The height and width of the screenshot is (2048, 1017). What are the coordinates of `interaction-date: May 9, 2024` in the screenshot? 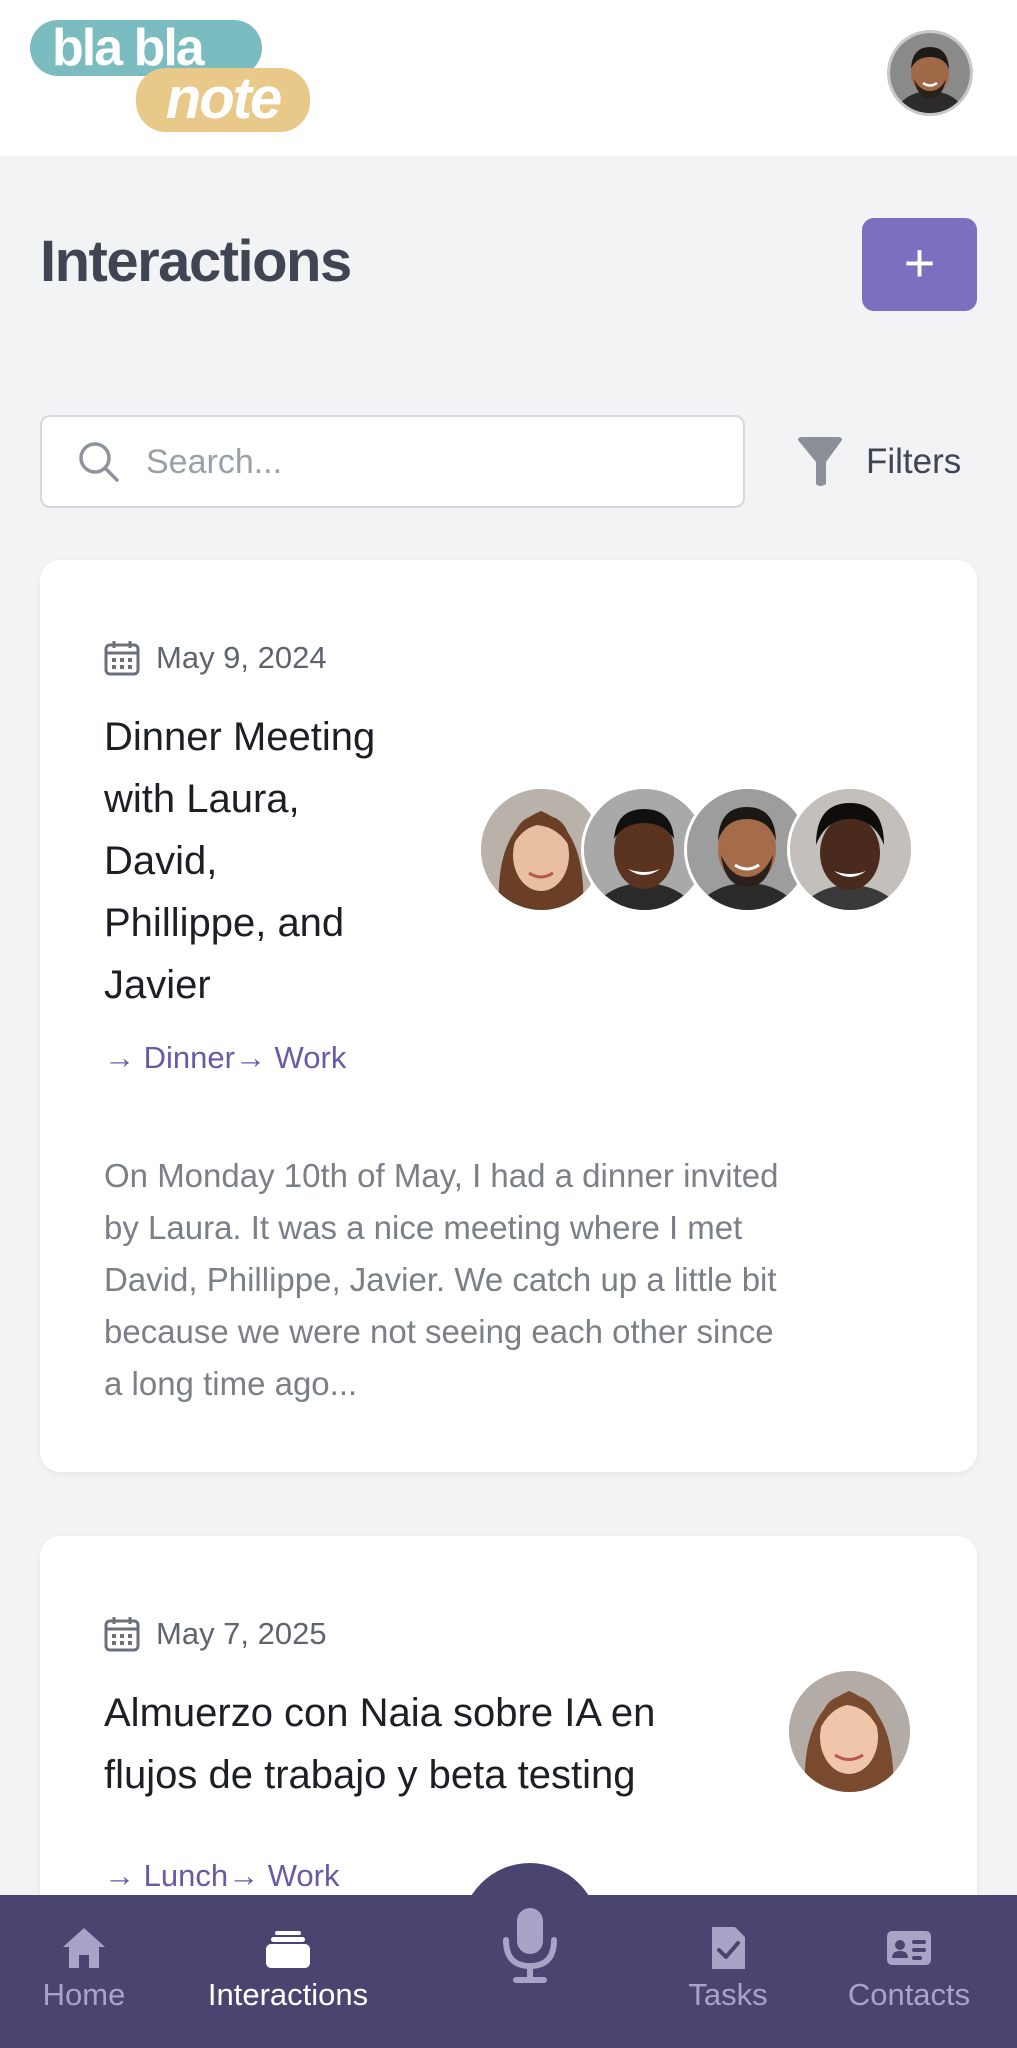 It's located at (241, 657).